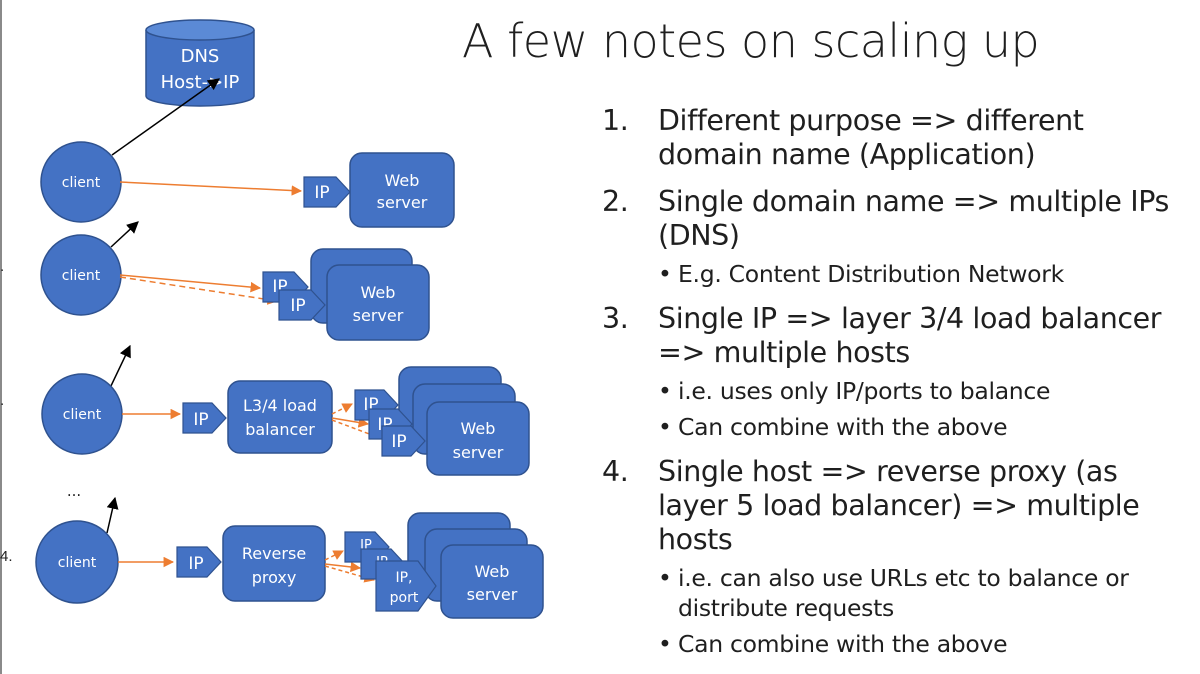  I want to click on note-number: 2., so click(615, 201).